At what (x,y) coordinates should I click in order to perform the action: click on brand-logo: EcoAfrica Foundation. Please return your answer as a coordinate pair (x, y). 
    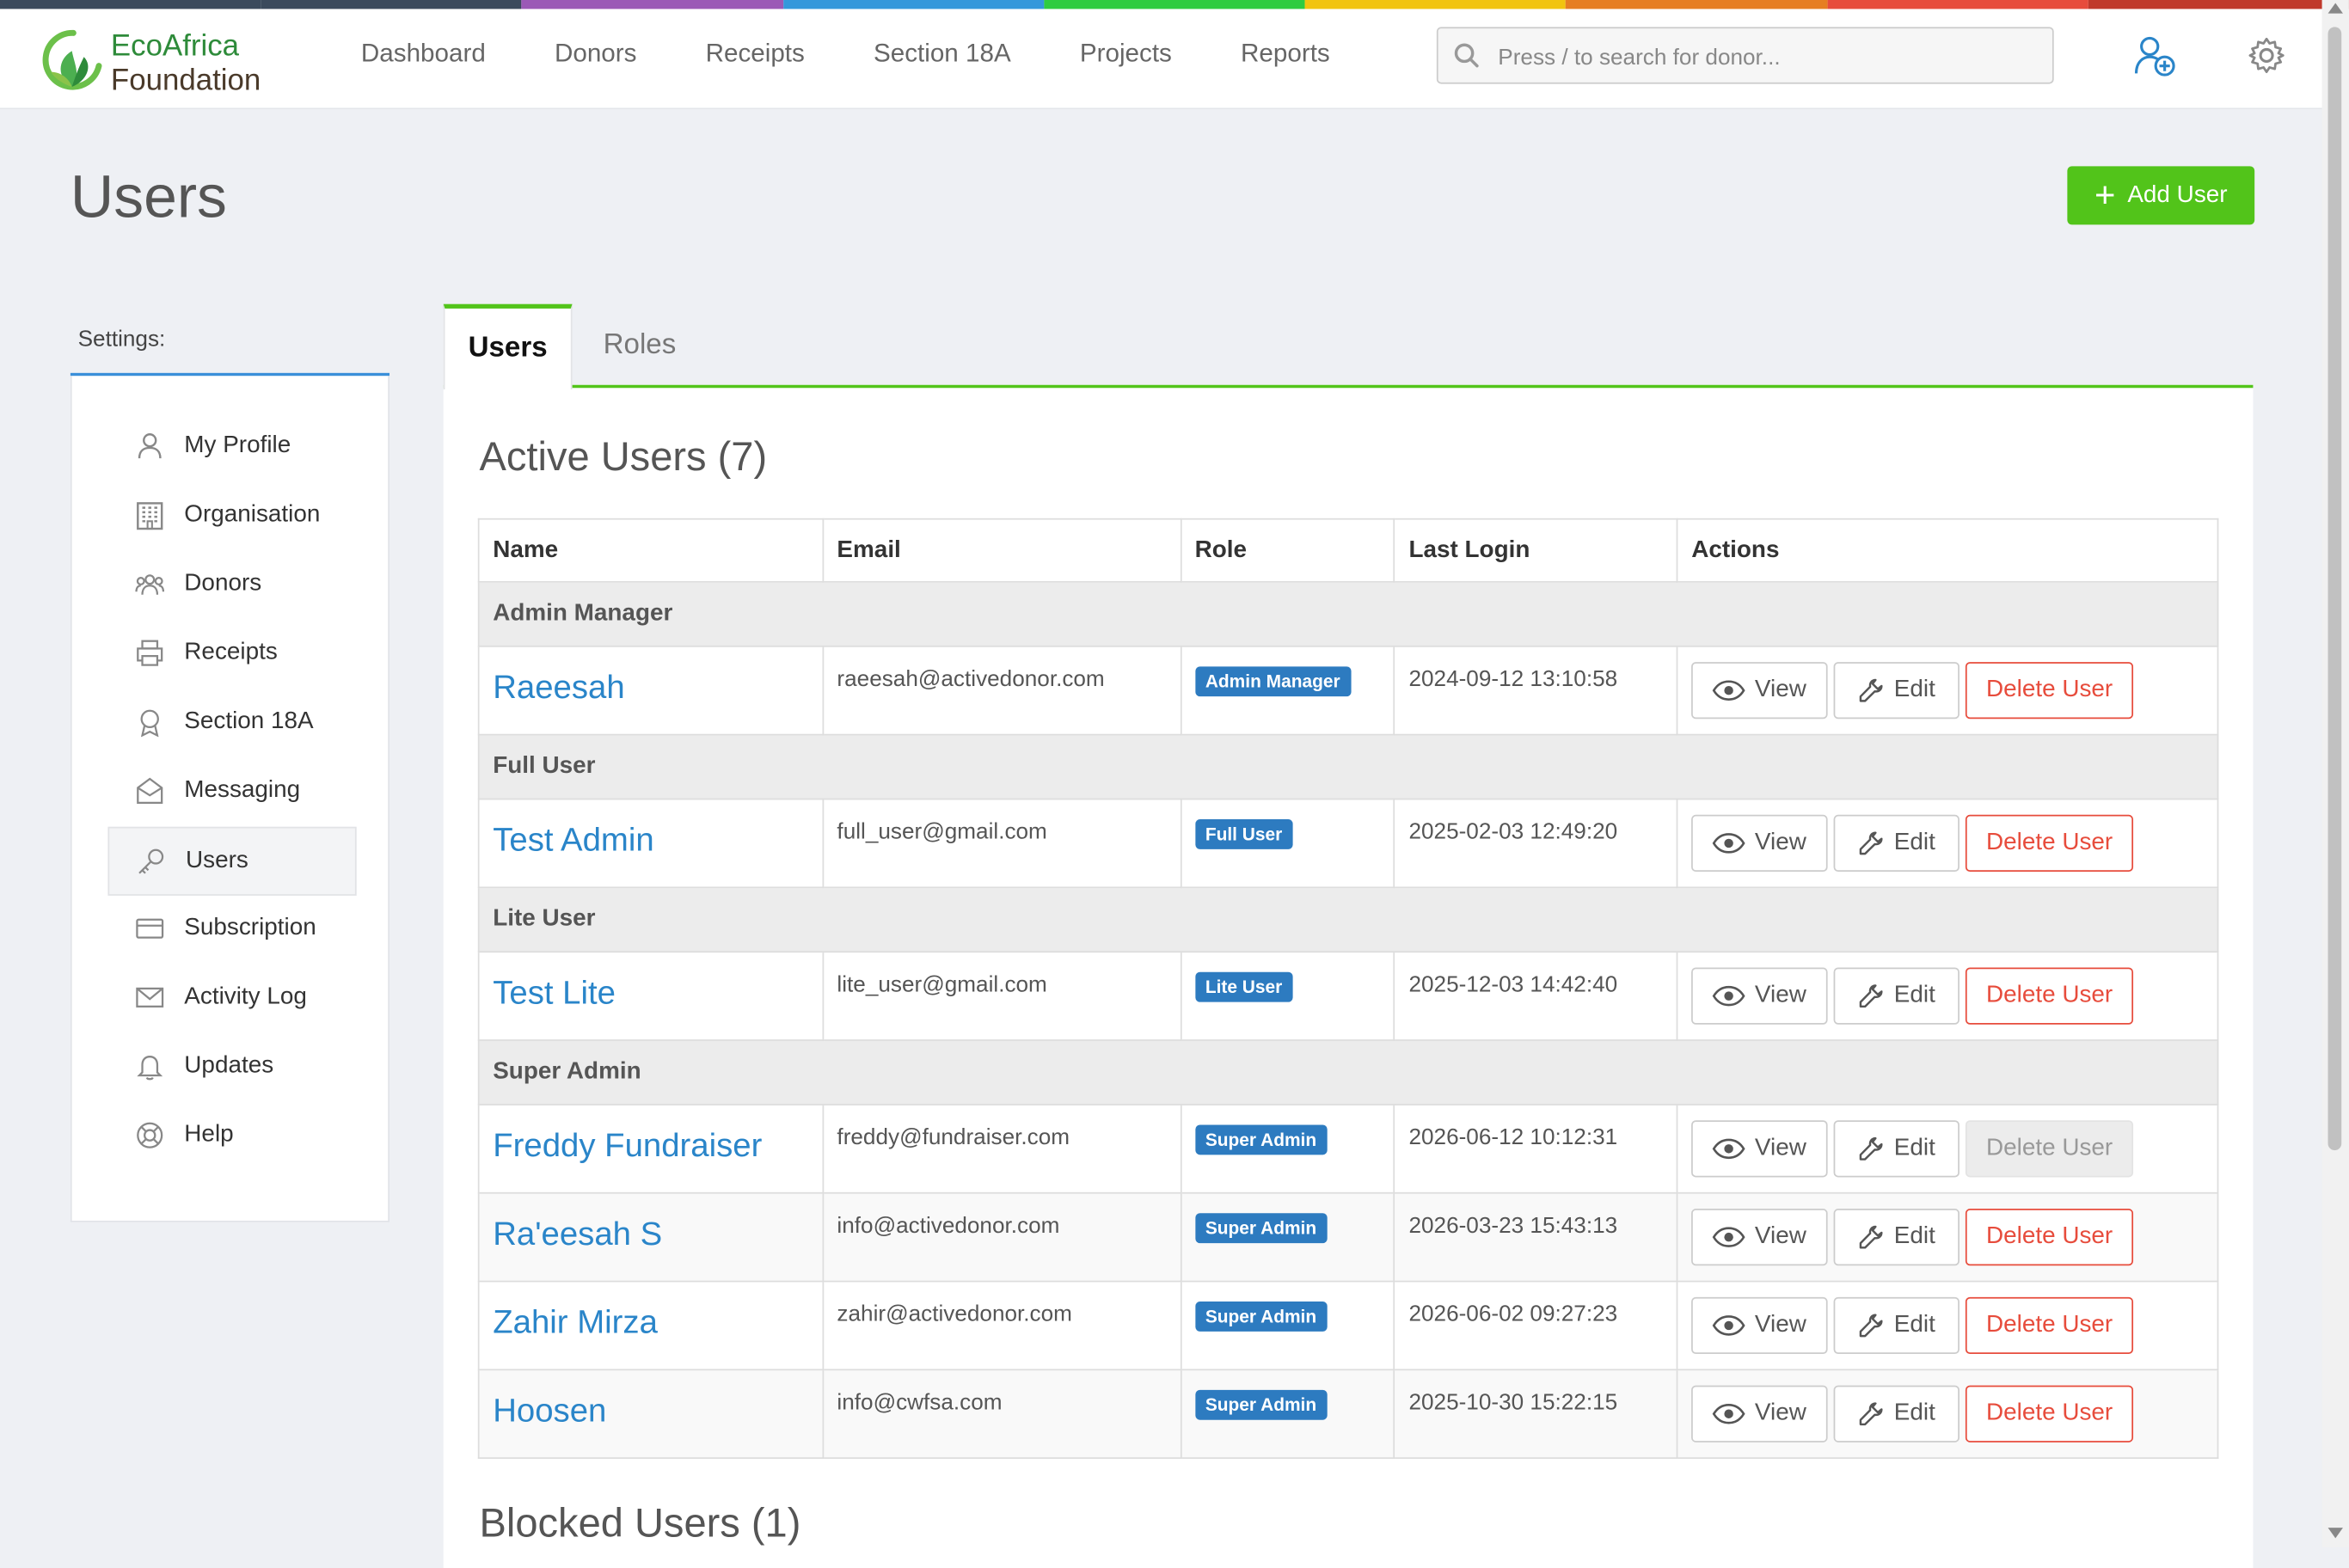
    Looking at the image, I should click on (162, 61).